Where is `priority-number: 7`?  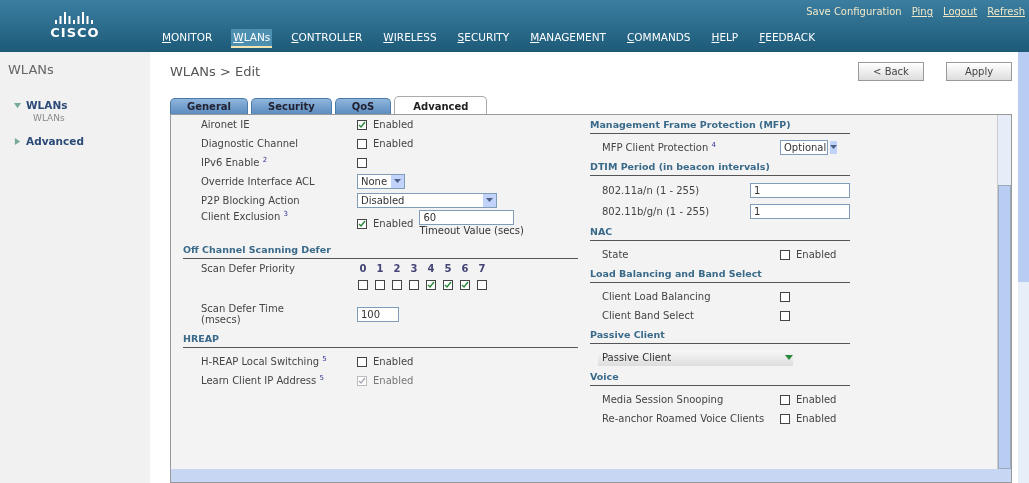
priority-number: 7 is located at coordinates (482, 268).